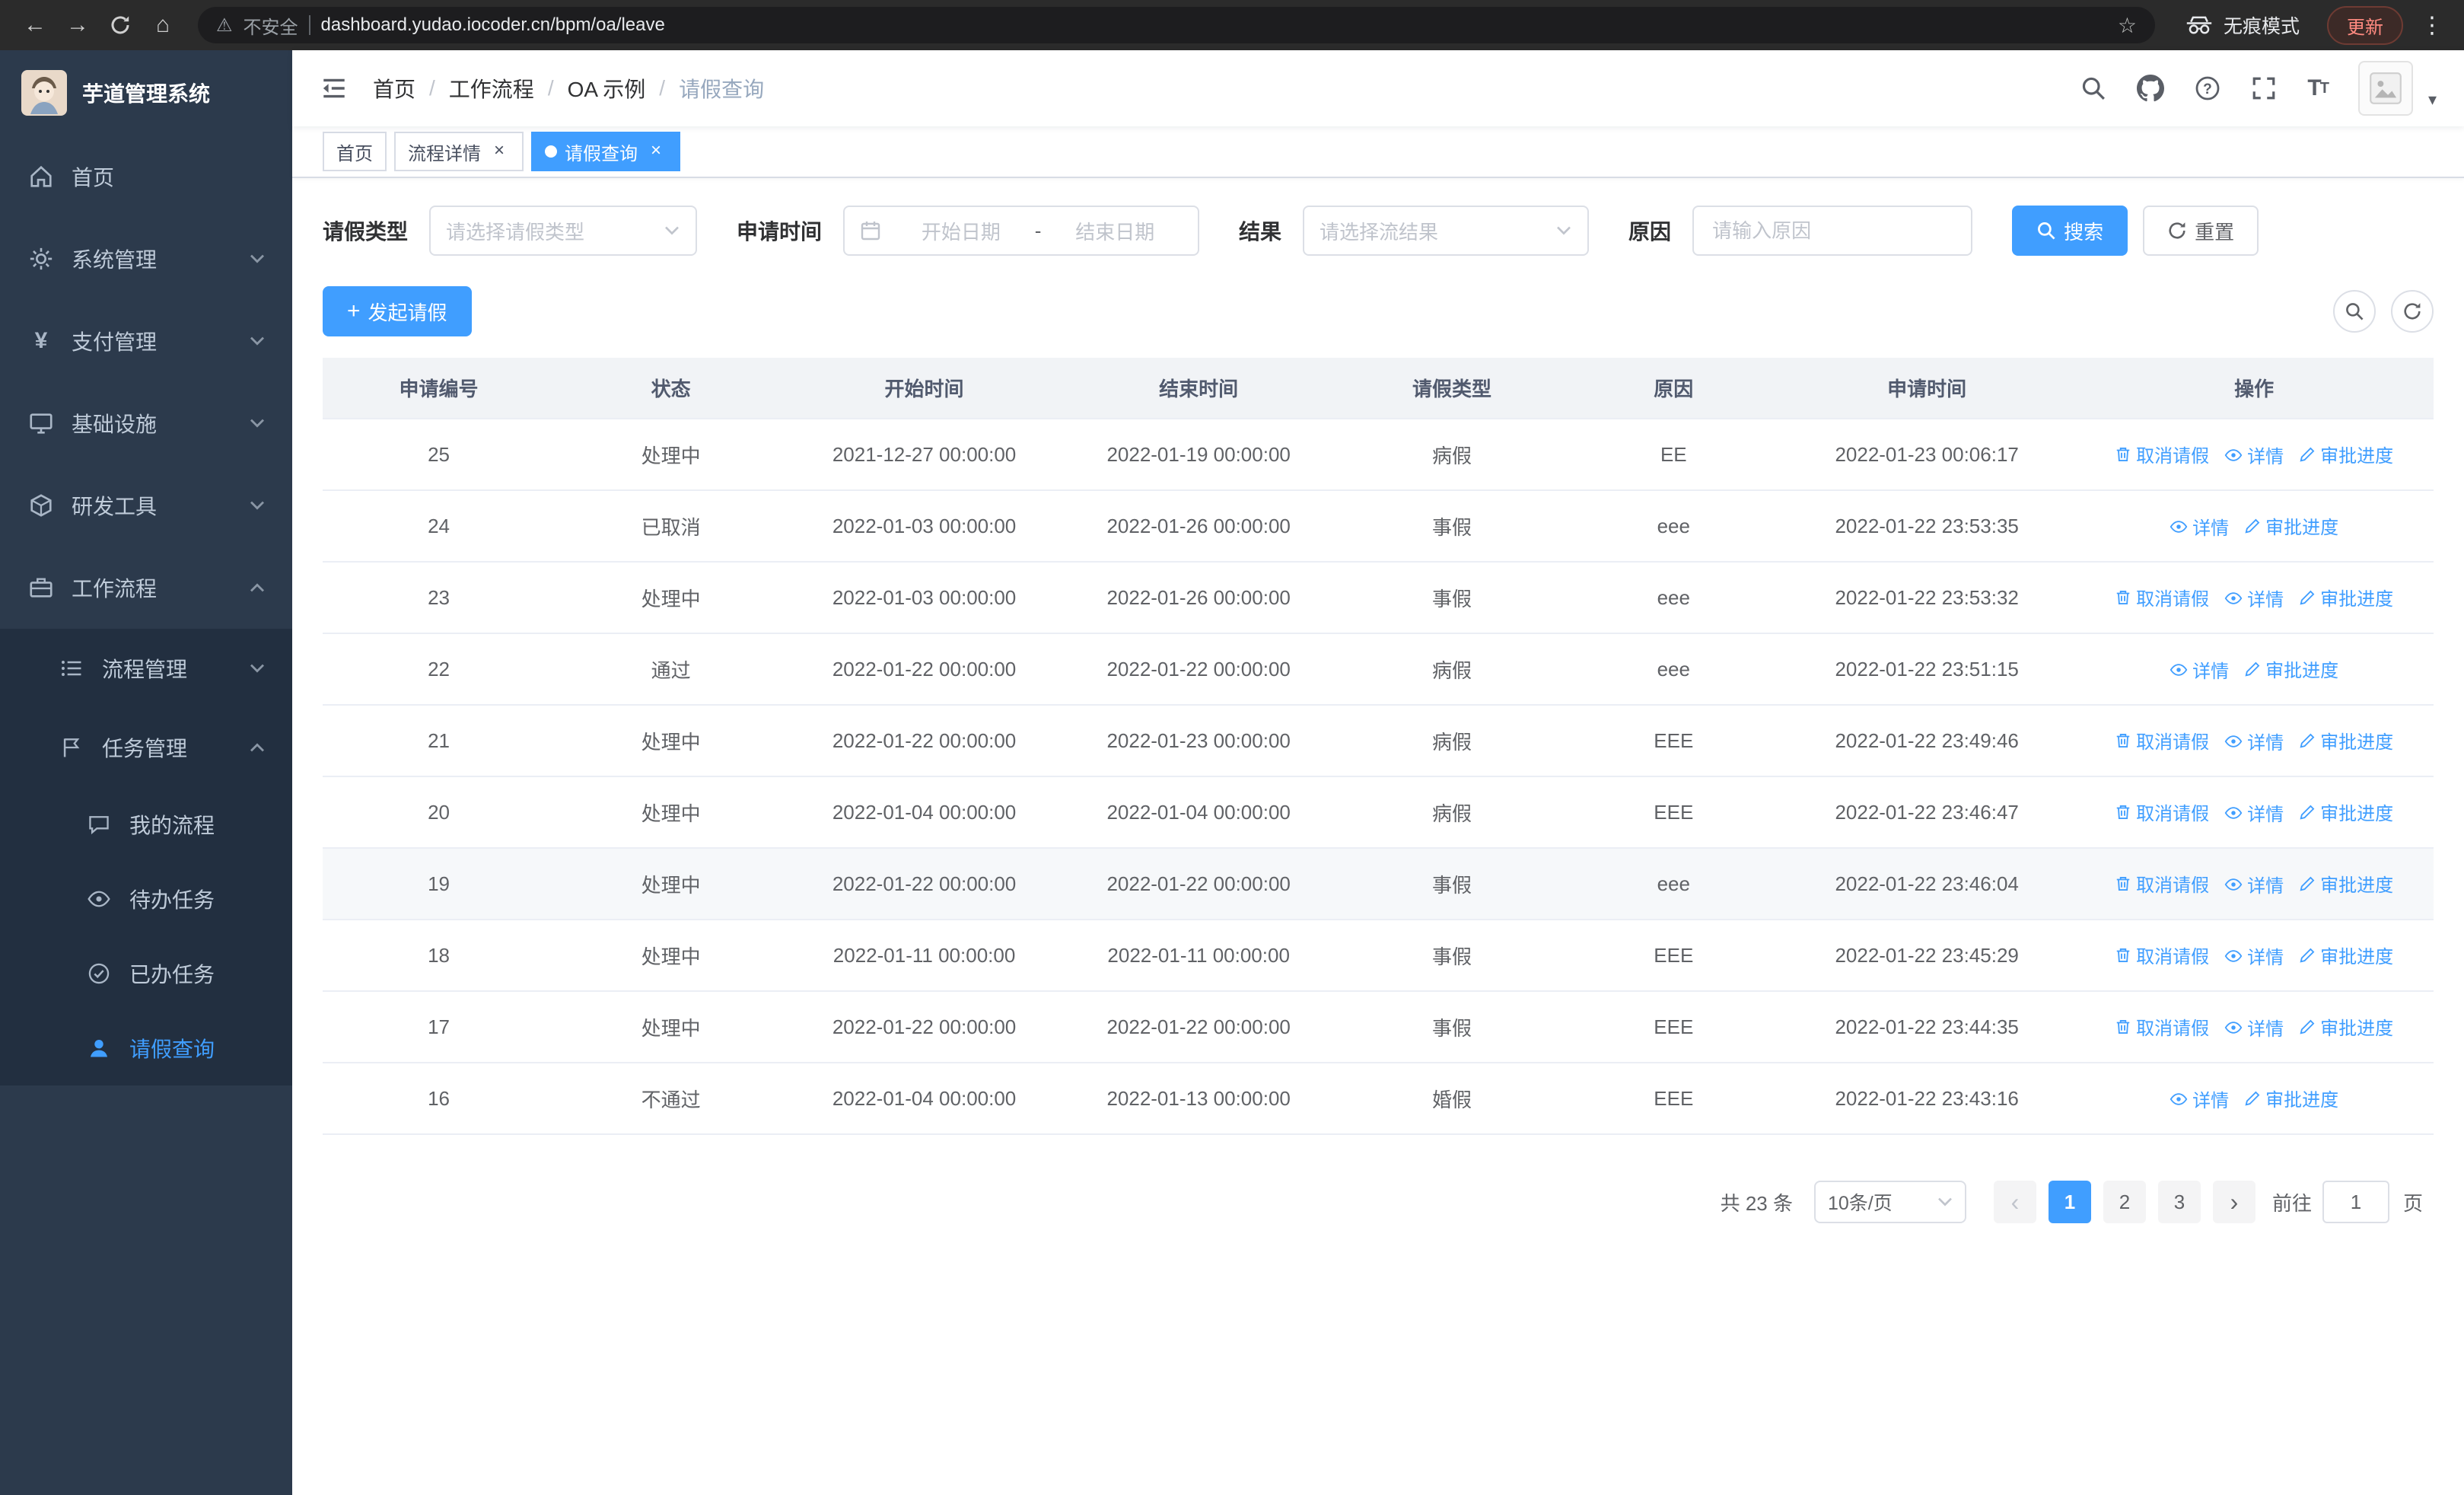  What do you see at coordinates (146, 1048) in the screenshot?
I see `sidebar-item-leave-query: 请假查询` at bounding box center [146, 1048].